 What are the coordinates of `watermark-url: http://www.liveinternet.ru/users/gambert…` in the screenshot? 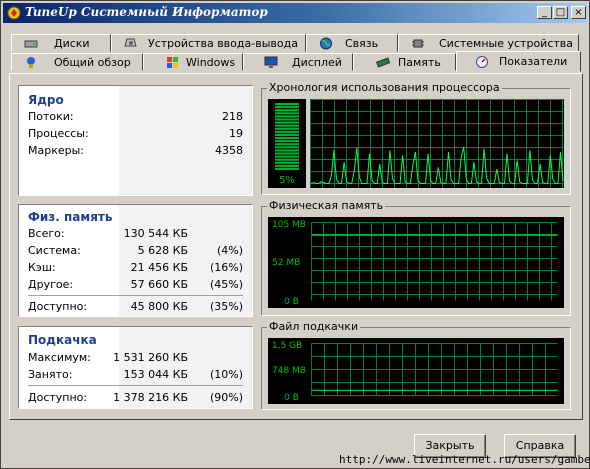 It's located at (464, 459).